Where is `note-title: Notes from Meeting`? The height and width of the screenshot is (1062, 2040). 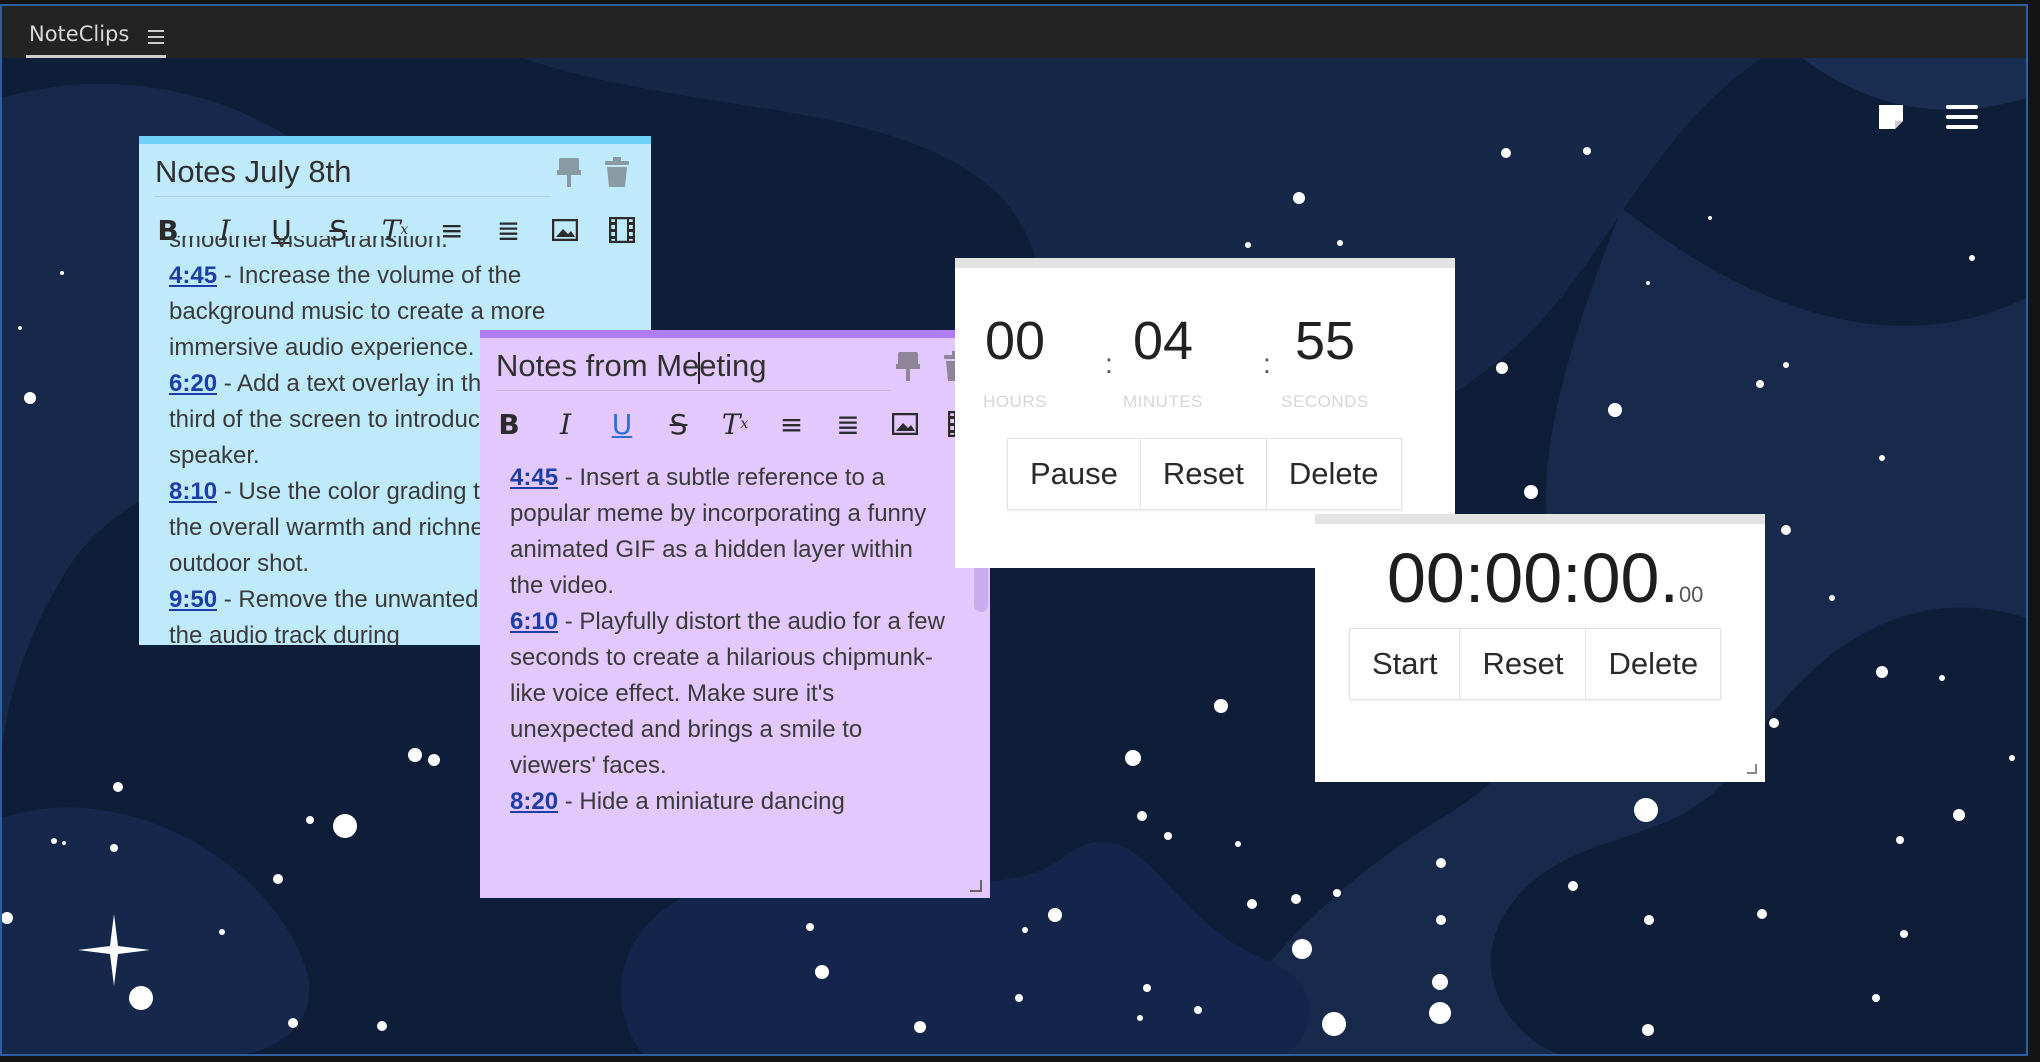 note-title: Notes from Meeting is located at coordinates (693, 366).